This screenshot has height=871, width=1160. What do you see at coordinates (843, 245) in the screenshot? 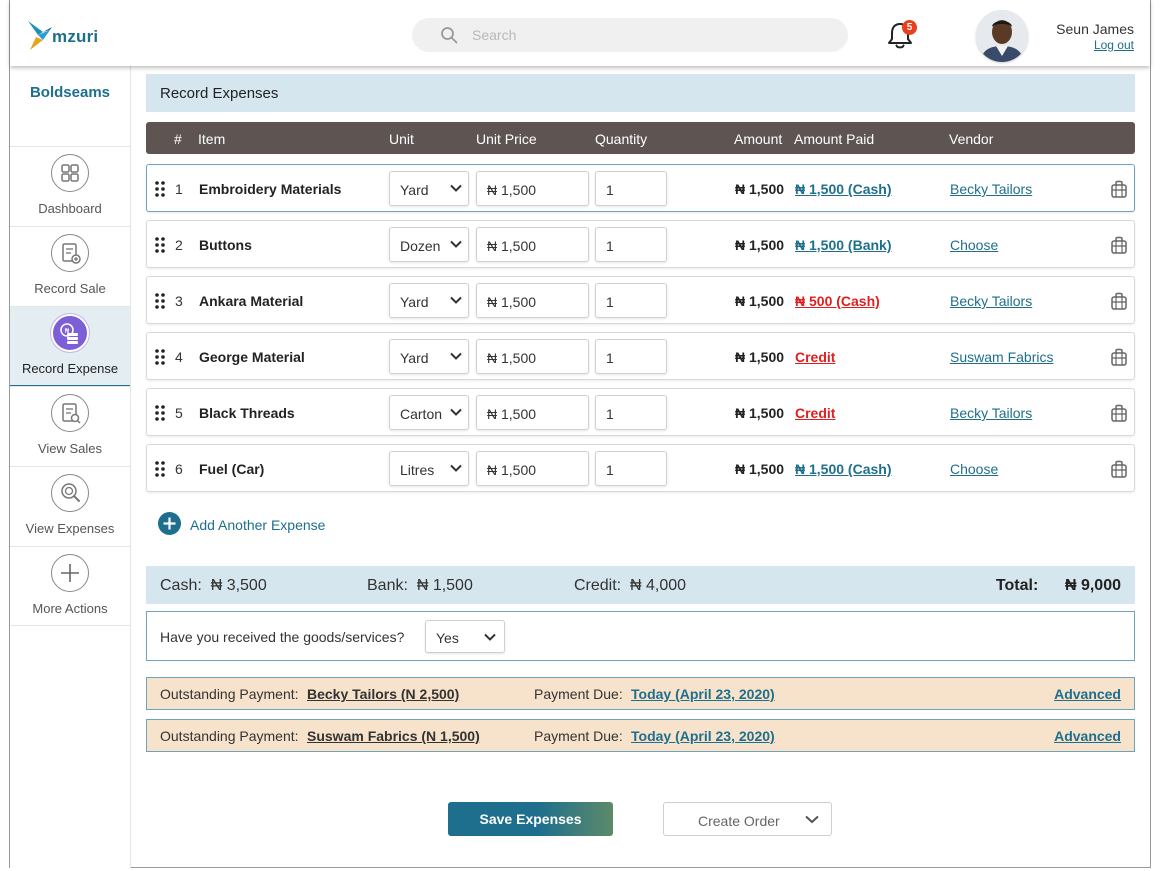
I see `amount-paid-link: ₦ 1,500 (Bank)` at bounding box center [843, 245].